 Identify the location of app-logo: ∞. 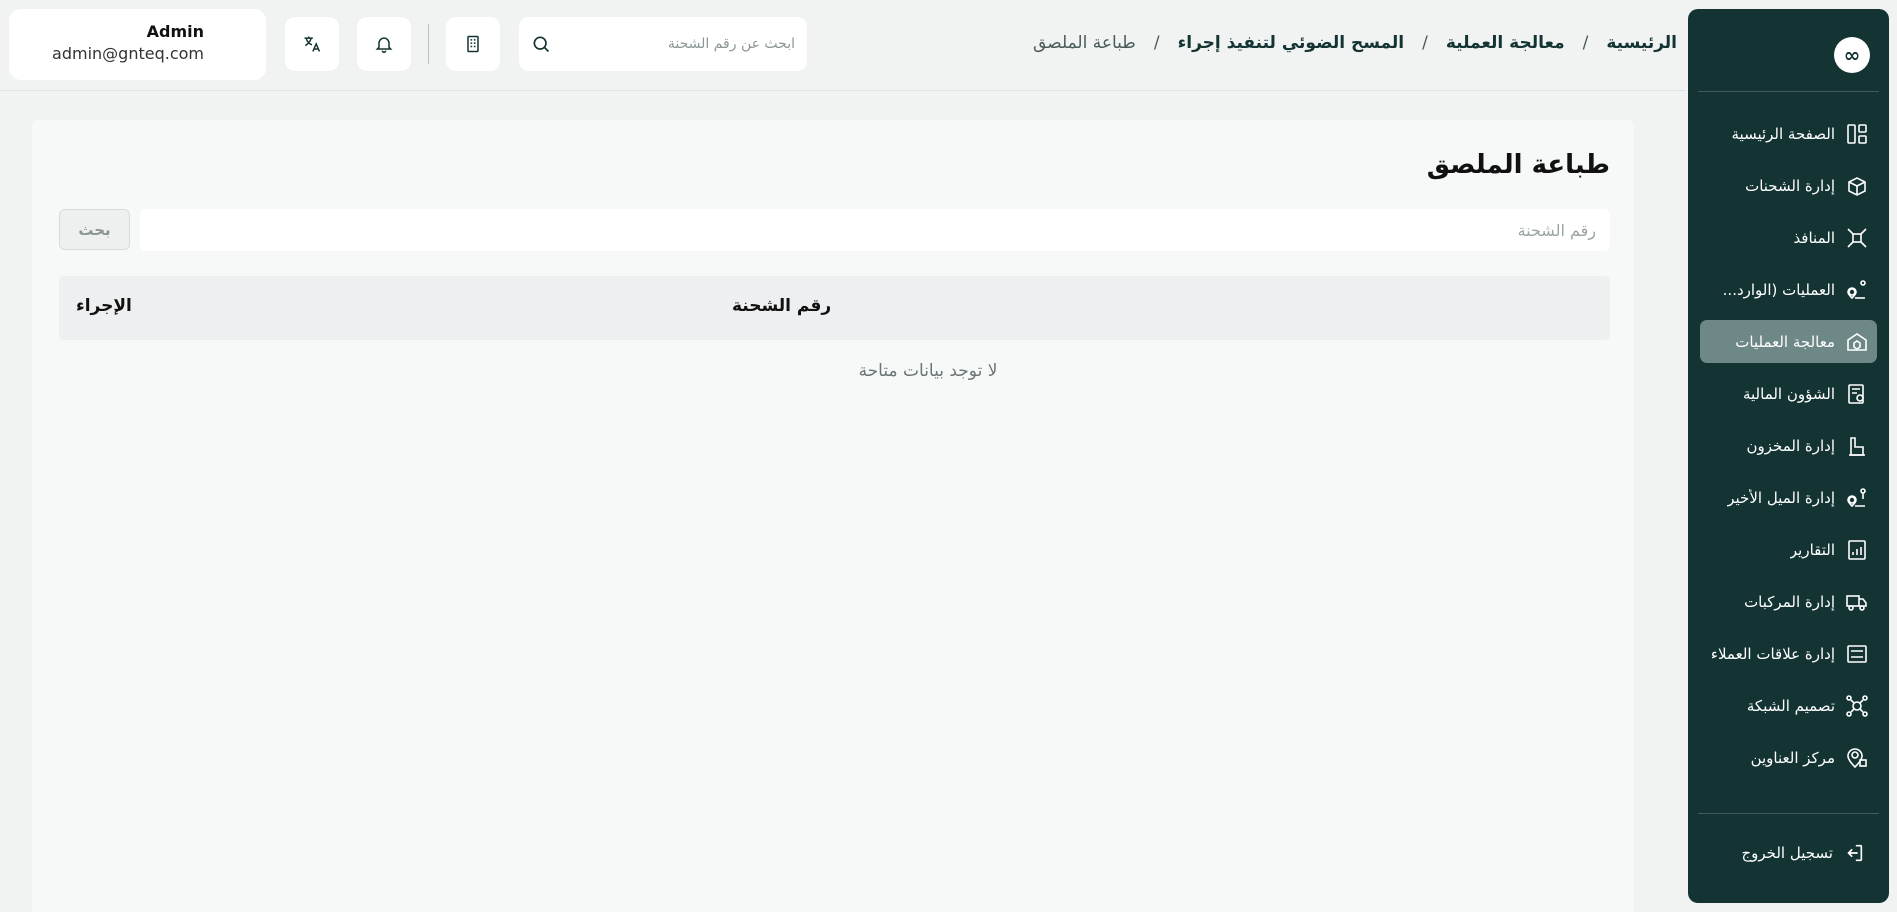
(1852, 55).